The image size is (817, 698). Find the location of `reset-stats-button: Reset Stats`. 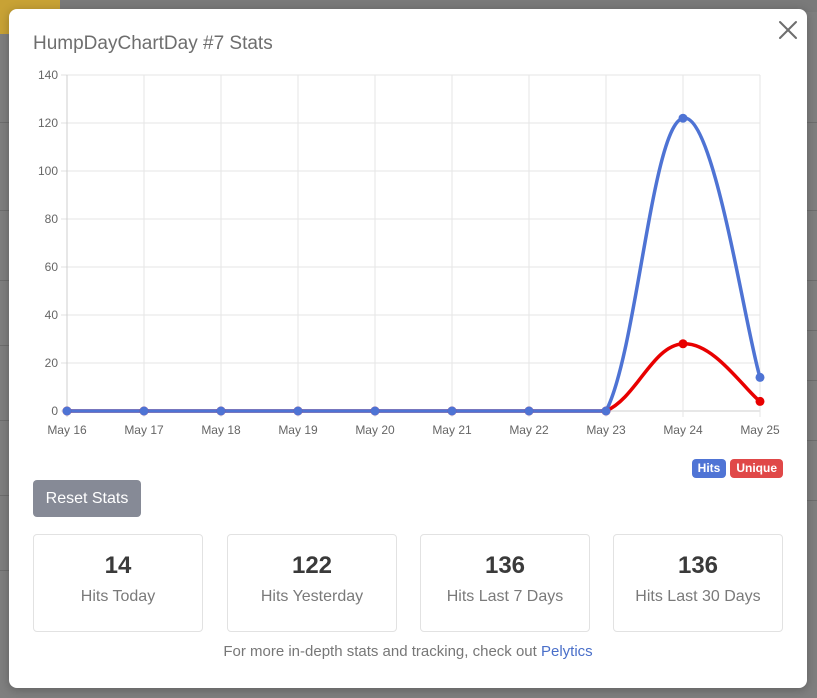

reset-stats-button: Reset Stats is located at coordinates (87, 498).